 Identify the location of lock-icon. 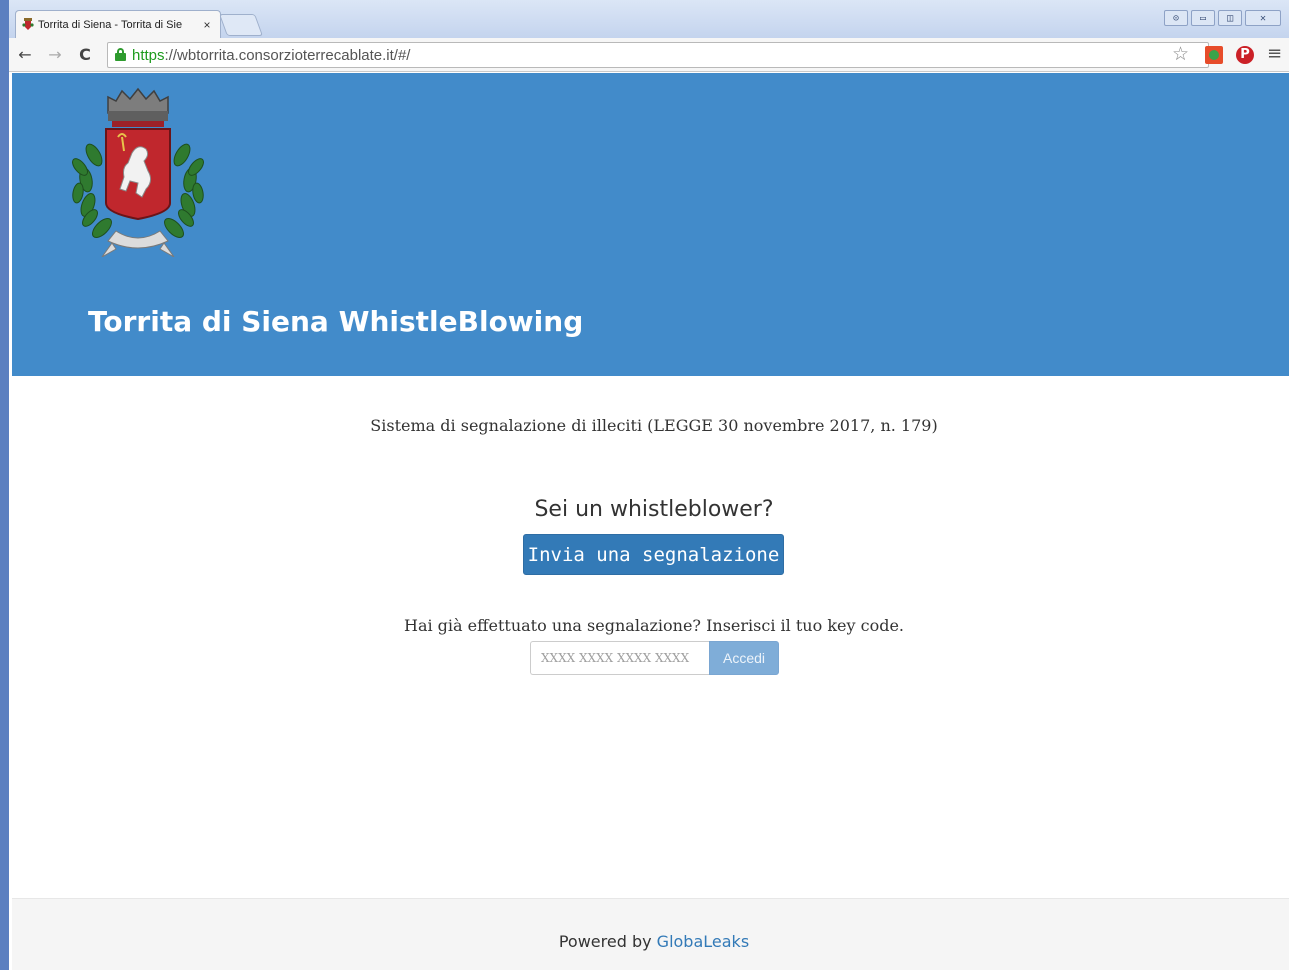
(120, 54).